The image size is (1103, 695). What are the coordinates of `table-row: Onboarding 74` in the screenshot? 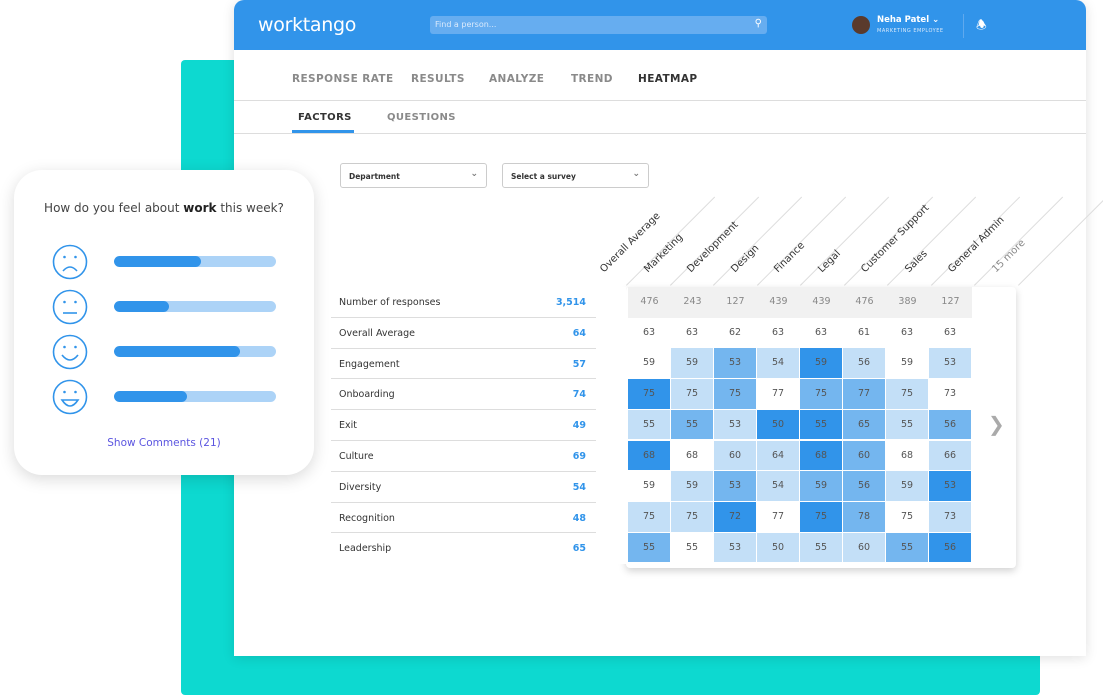 It's located at (463, 395).